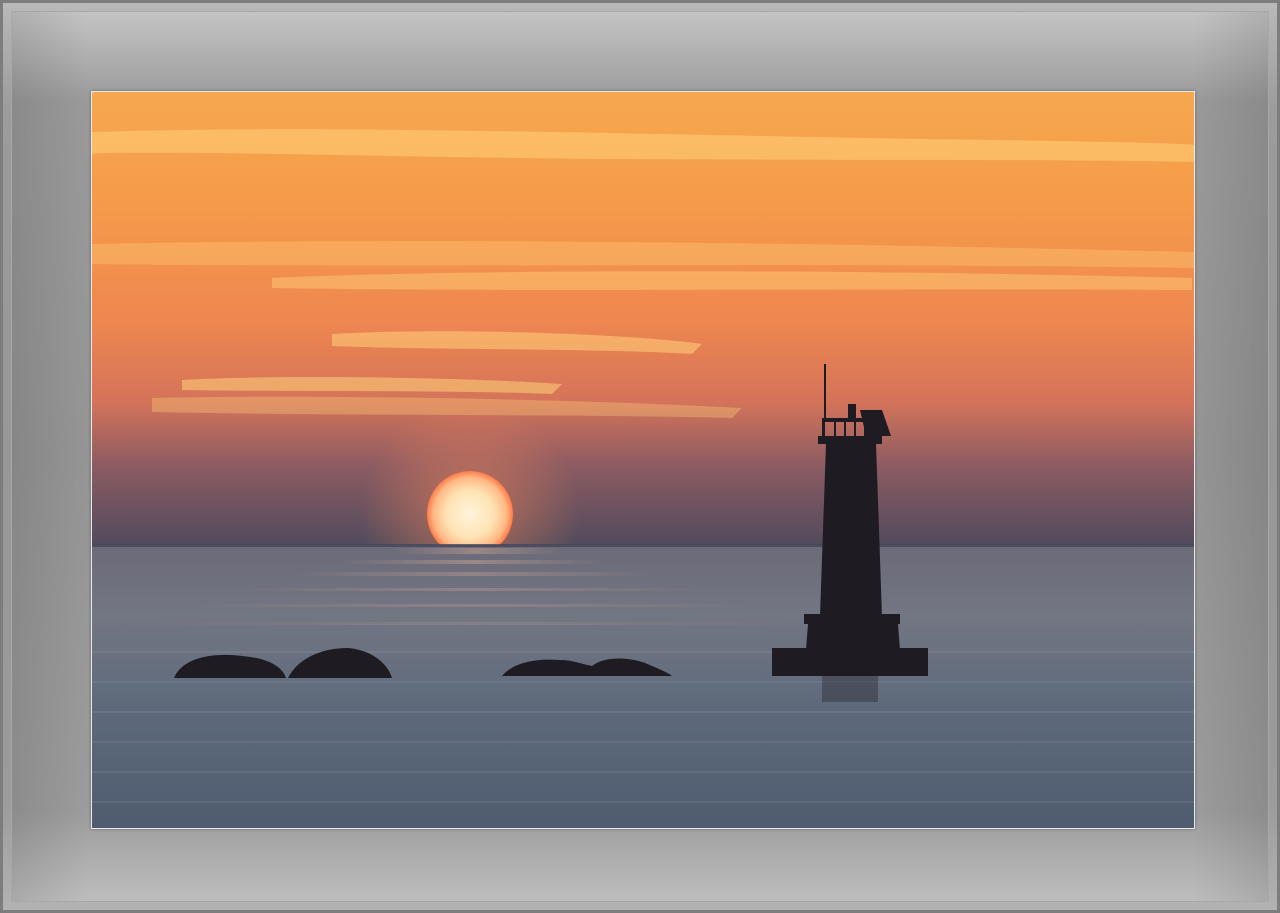 The image size is (1280, 913). What do you see at coordinates (643, 545) in the screenshot?
I see `horizon-line` at bounding box center [643, 545].